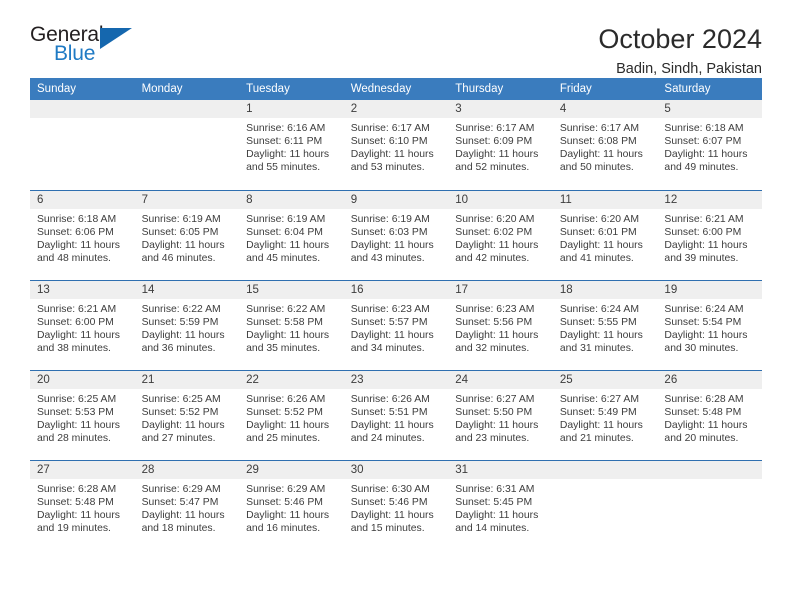 This screenshot has height=612, width=792. I want to click on sunset-text: Sunset: 5:55 PM, so click(598, 323).